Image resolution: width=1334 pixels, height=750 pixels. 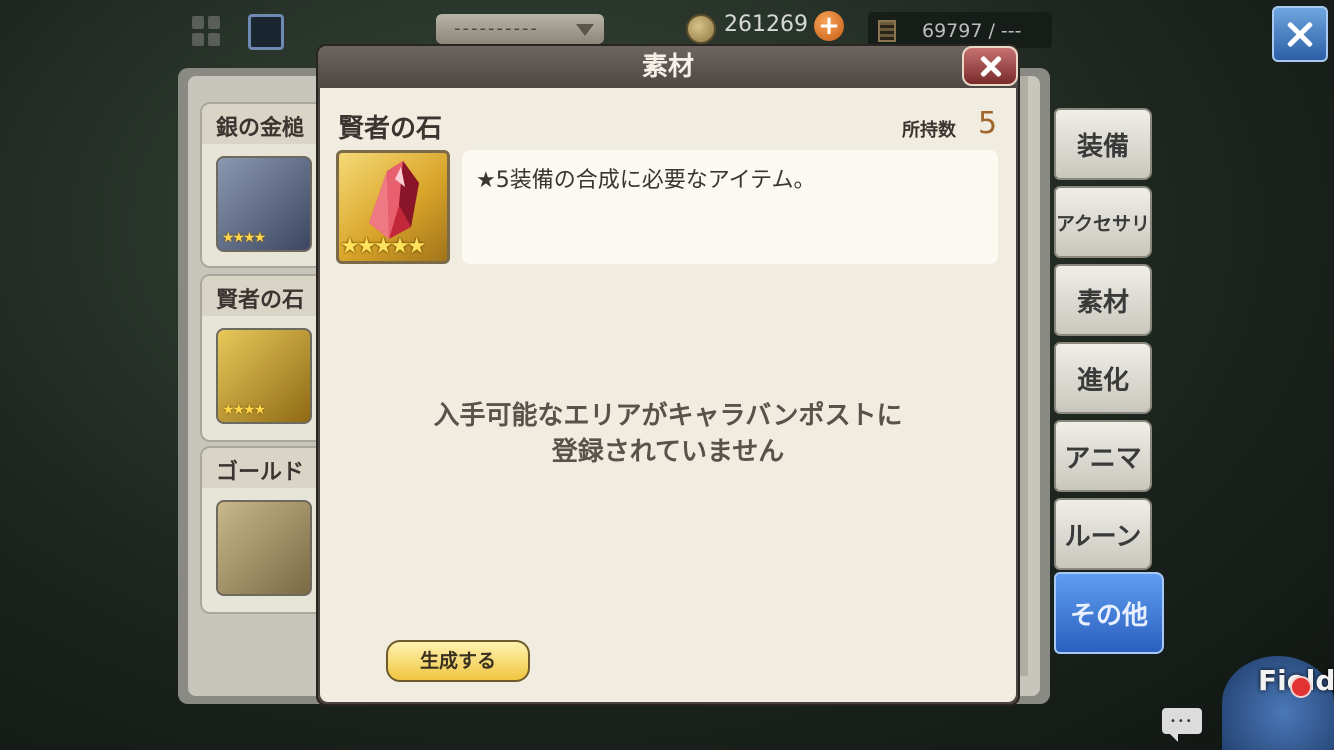 What do you see at coordinates (262, 296) in the screenshot?
I see `inventory-item-name: 賢者の石` at bounding box center [262, 296].